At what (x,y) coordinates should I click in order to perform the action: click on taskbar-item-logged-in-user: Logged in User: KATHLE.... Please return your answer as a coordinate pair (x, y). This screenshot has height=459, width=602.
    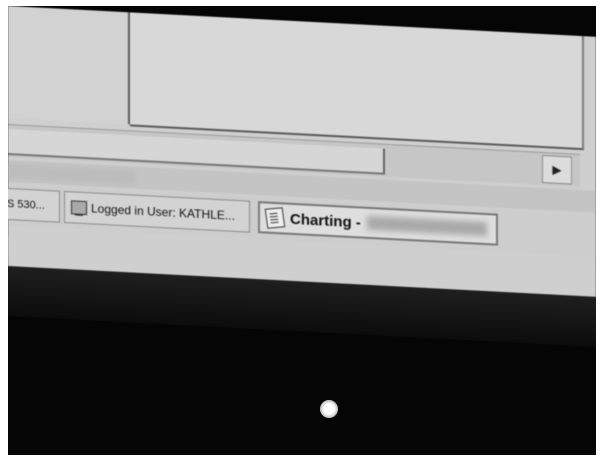
    Looking at the image, I should click on (157, 211).